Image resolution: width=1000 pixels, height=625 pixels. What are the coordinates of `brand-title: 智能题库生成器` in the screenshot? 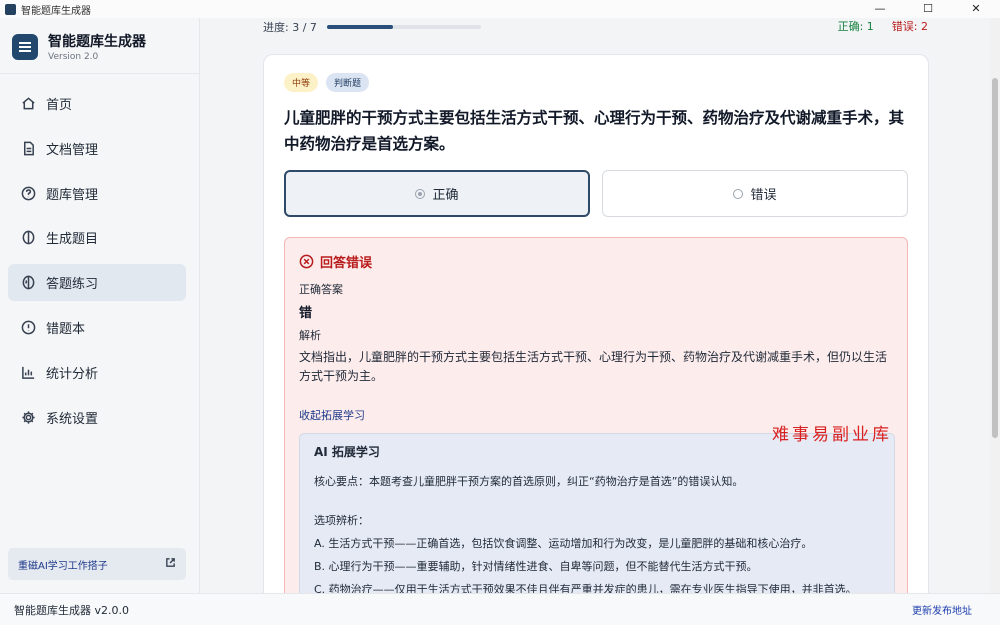 It's located at (97, 42).